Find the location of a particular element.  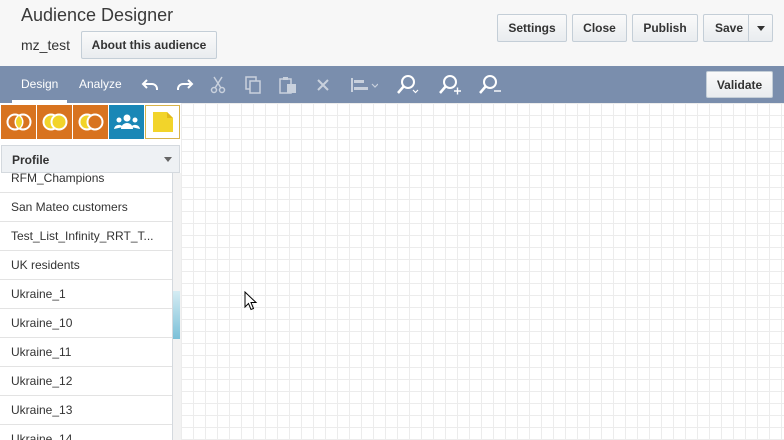

publish-button: Publish is located at coordinates (665, 28).